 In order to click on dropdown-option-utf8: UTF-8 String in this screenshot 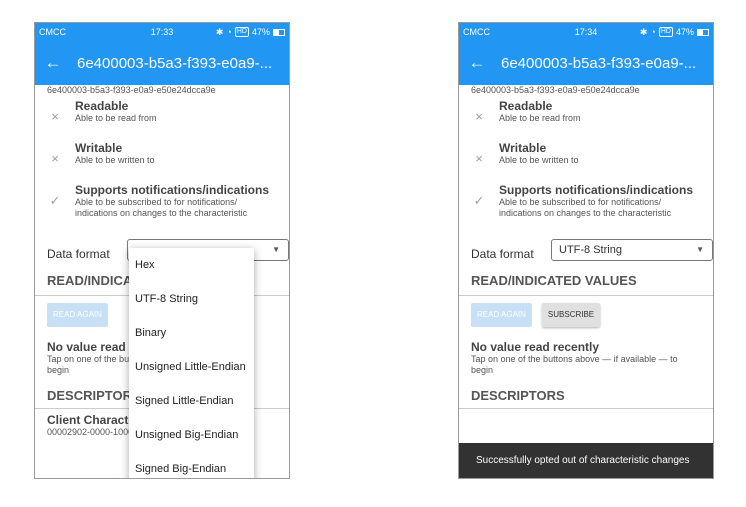, I will do `click(191, 299)`.